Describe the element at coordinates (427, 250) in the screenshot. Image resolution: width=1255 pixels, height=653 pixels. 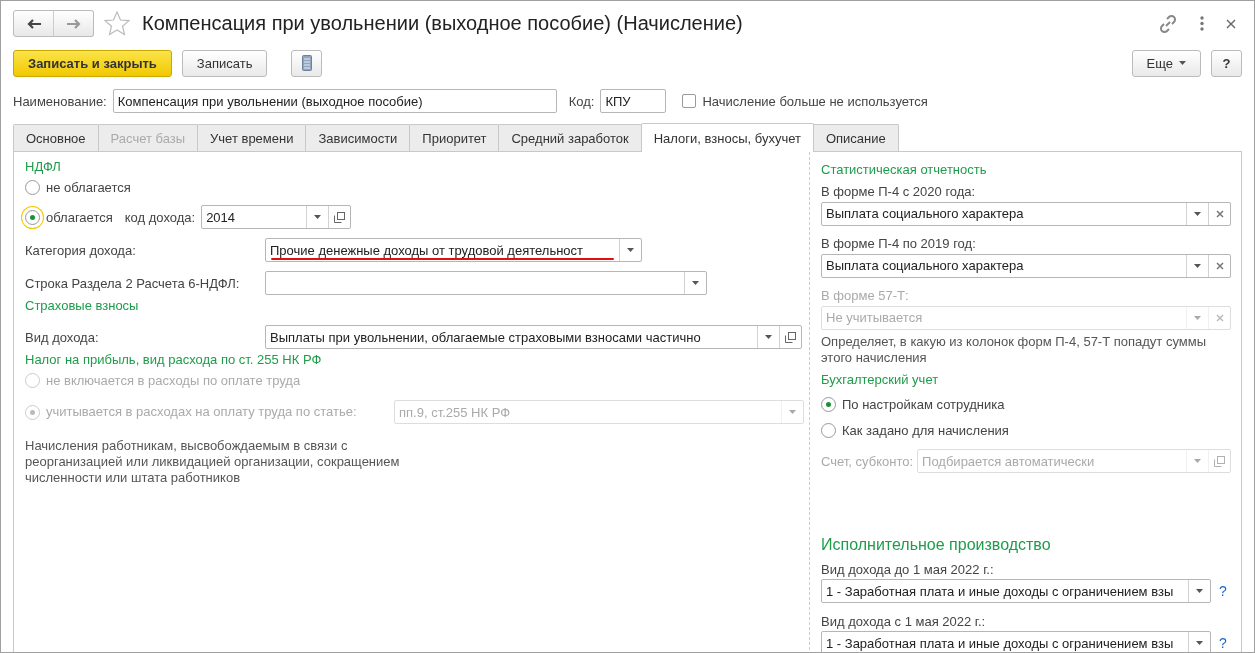
I see `field-value: Прочие денежные доходы от трудовой деятельност` at that location.